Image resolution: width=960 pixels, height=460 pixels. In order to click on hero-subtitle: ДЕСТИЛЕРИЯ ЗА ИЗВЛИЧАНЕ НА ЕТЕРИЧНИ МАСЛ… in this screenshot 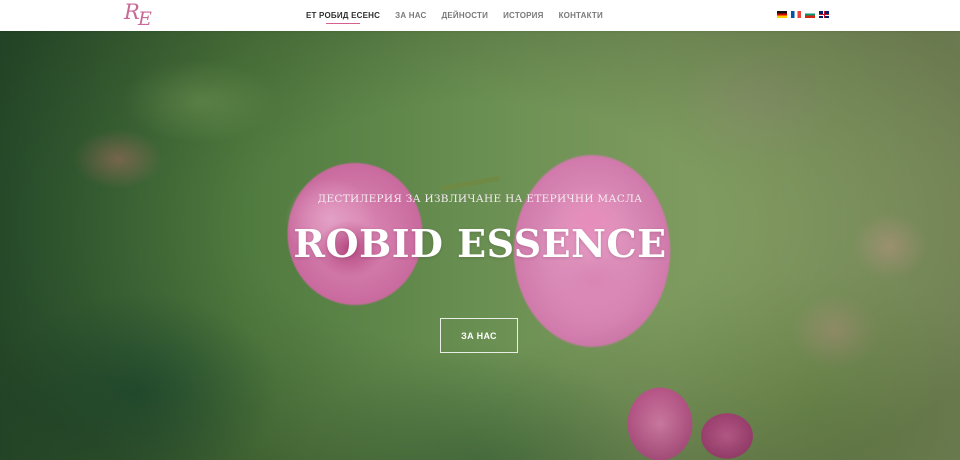, I will do `click(480, 199)`.